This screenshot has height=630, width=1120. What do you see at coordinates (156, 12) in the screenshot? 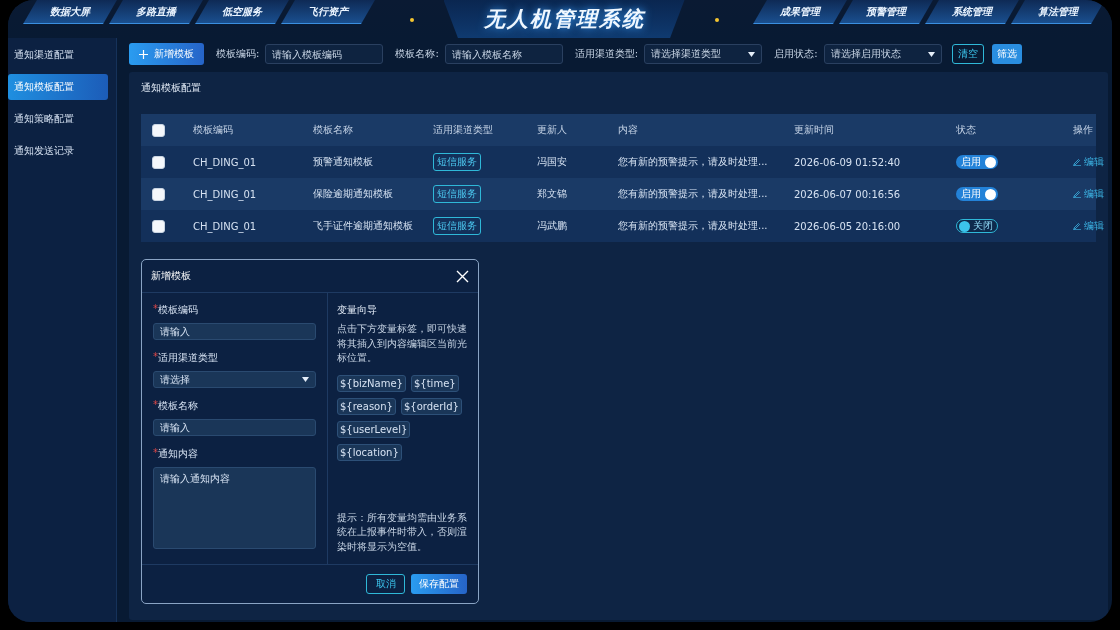
I see `nav-tab: 多路直播` at bounding box center [156, 12].